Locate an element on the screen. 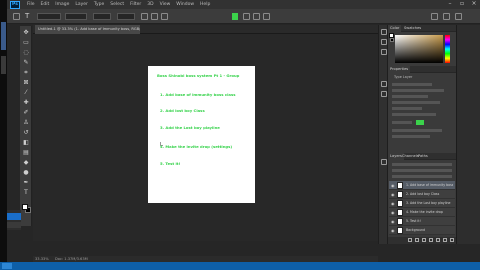 Image resolution: width=480 pixels, height=270 pixels. left-panel-active-item is located at coordinates (14, 216).